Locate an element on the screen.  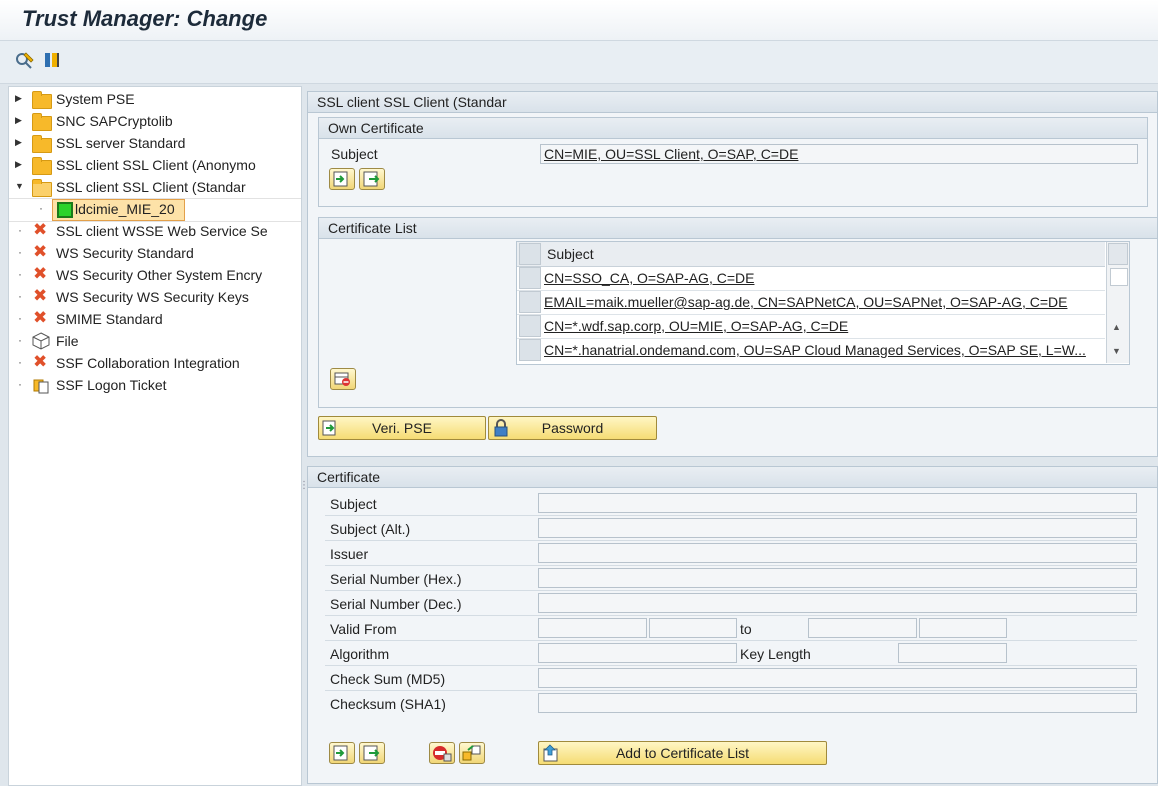
password-button: Password is located at coordinates (572, 428).